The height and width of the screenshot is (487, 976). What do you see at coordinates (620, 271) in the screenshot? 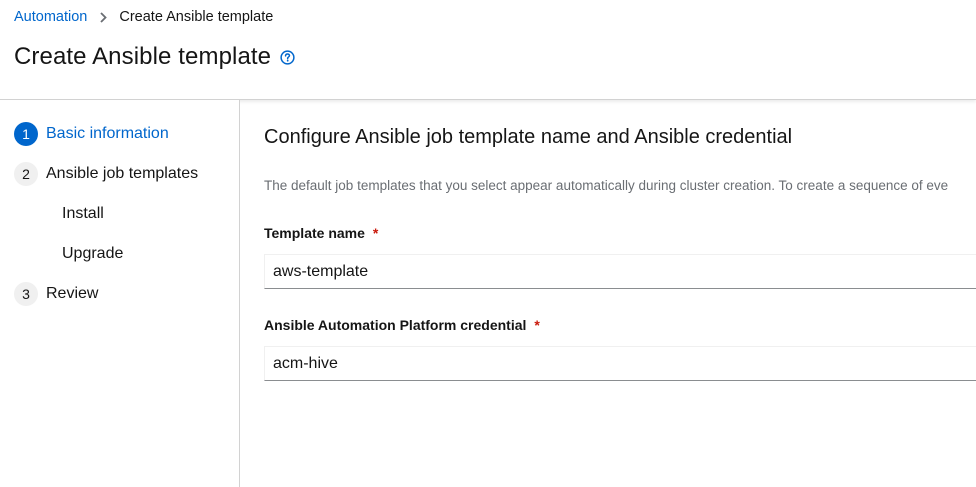
I see `template-name-input` at bounding box center [620, 271].